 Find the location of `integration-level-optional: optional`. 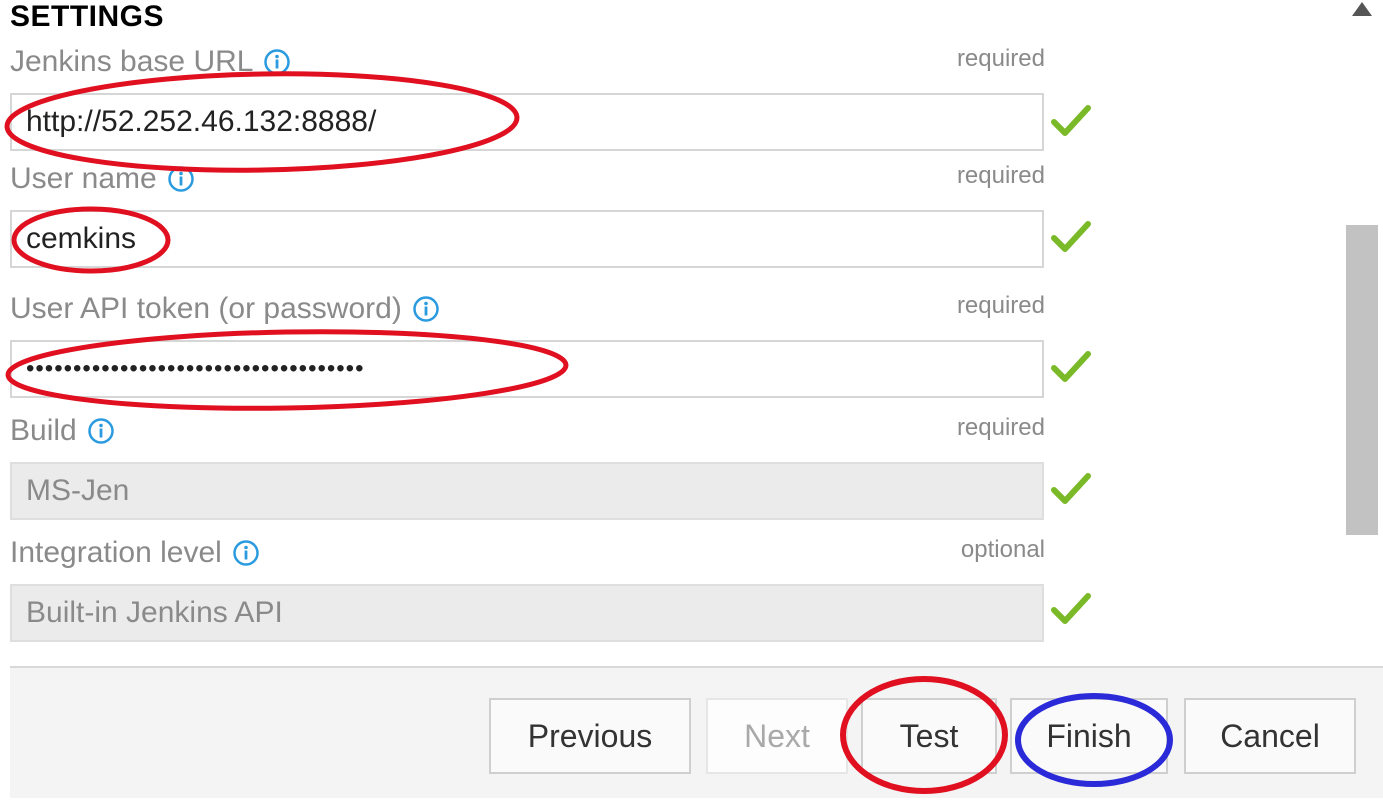

integration-level-optional: optional is located at coordinates (1002, 549).